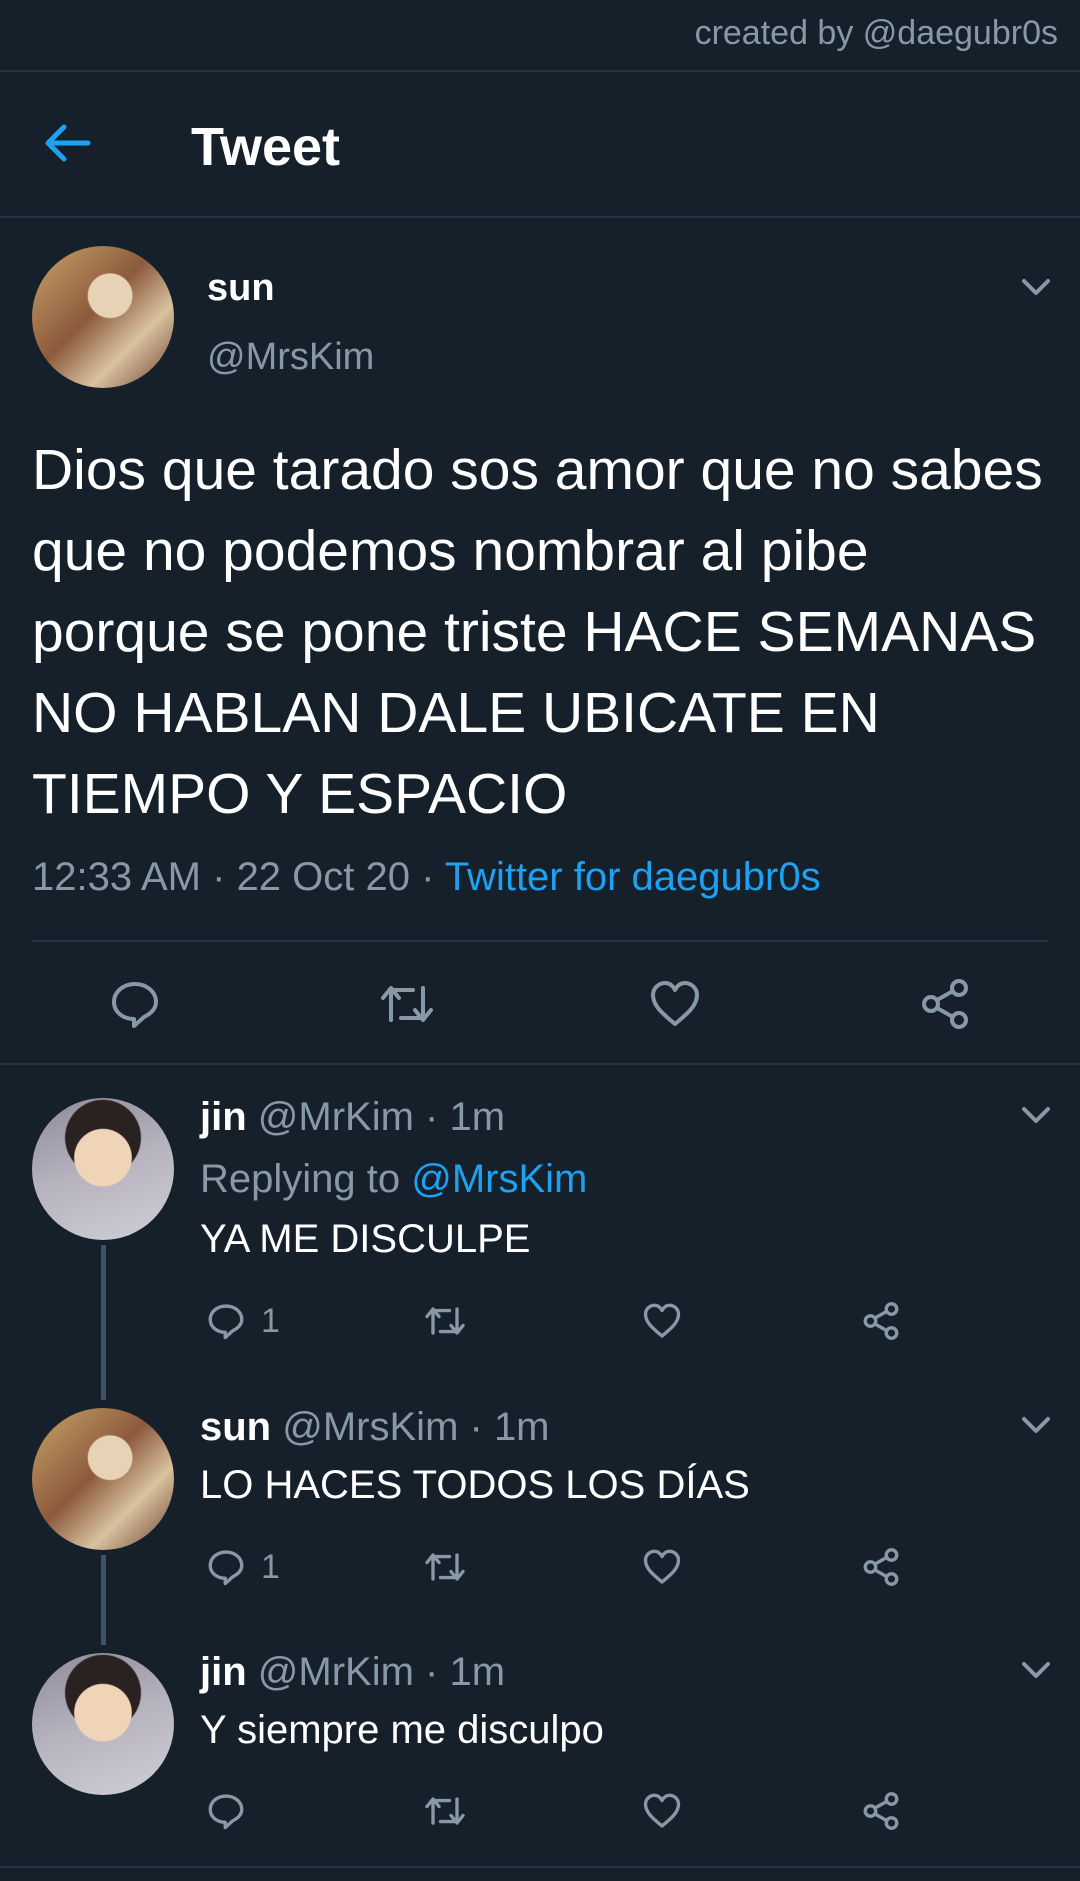  Describe the element at coordinates (370, 1427) in the screenshot. I see `reply-author-handle: @MrsKim` at that location.